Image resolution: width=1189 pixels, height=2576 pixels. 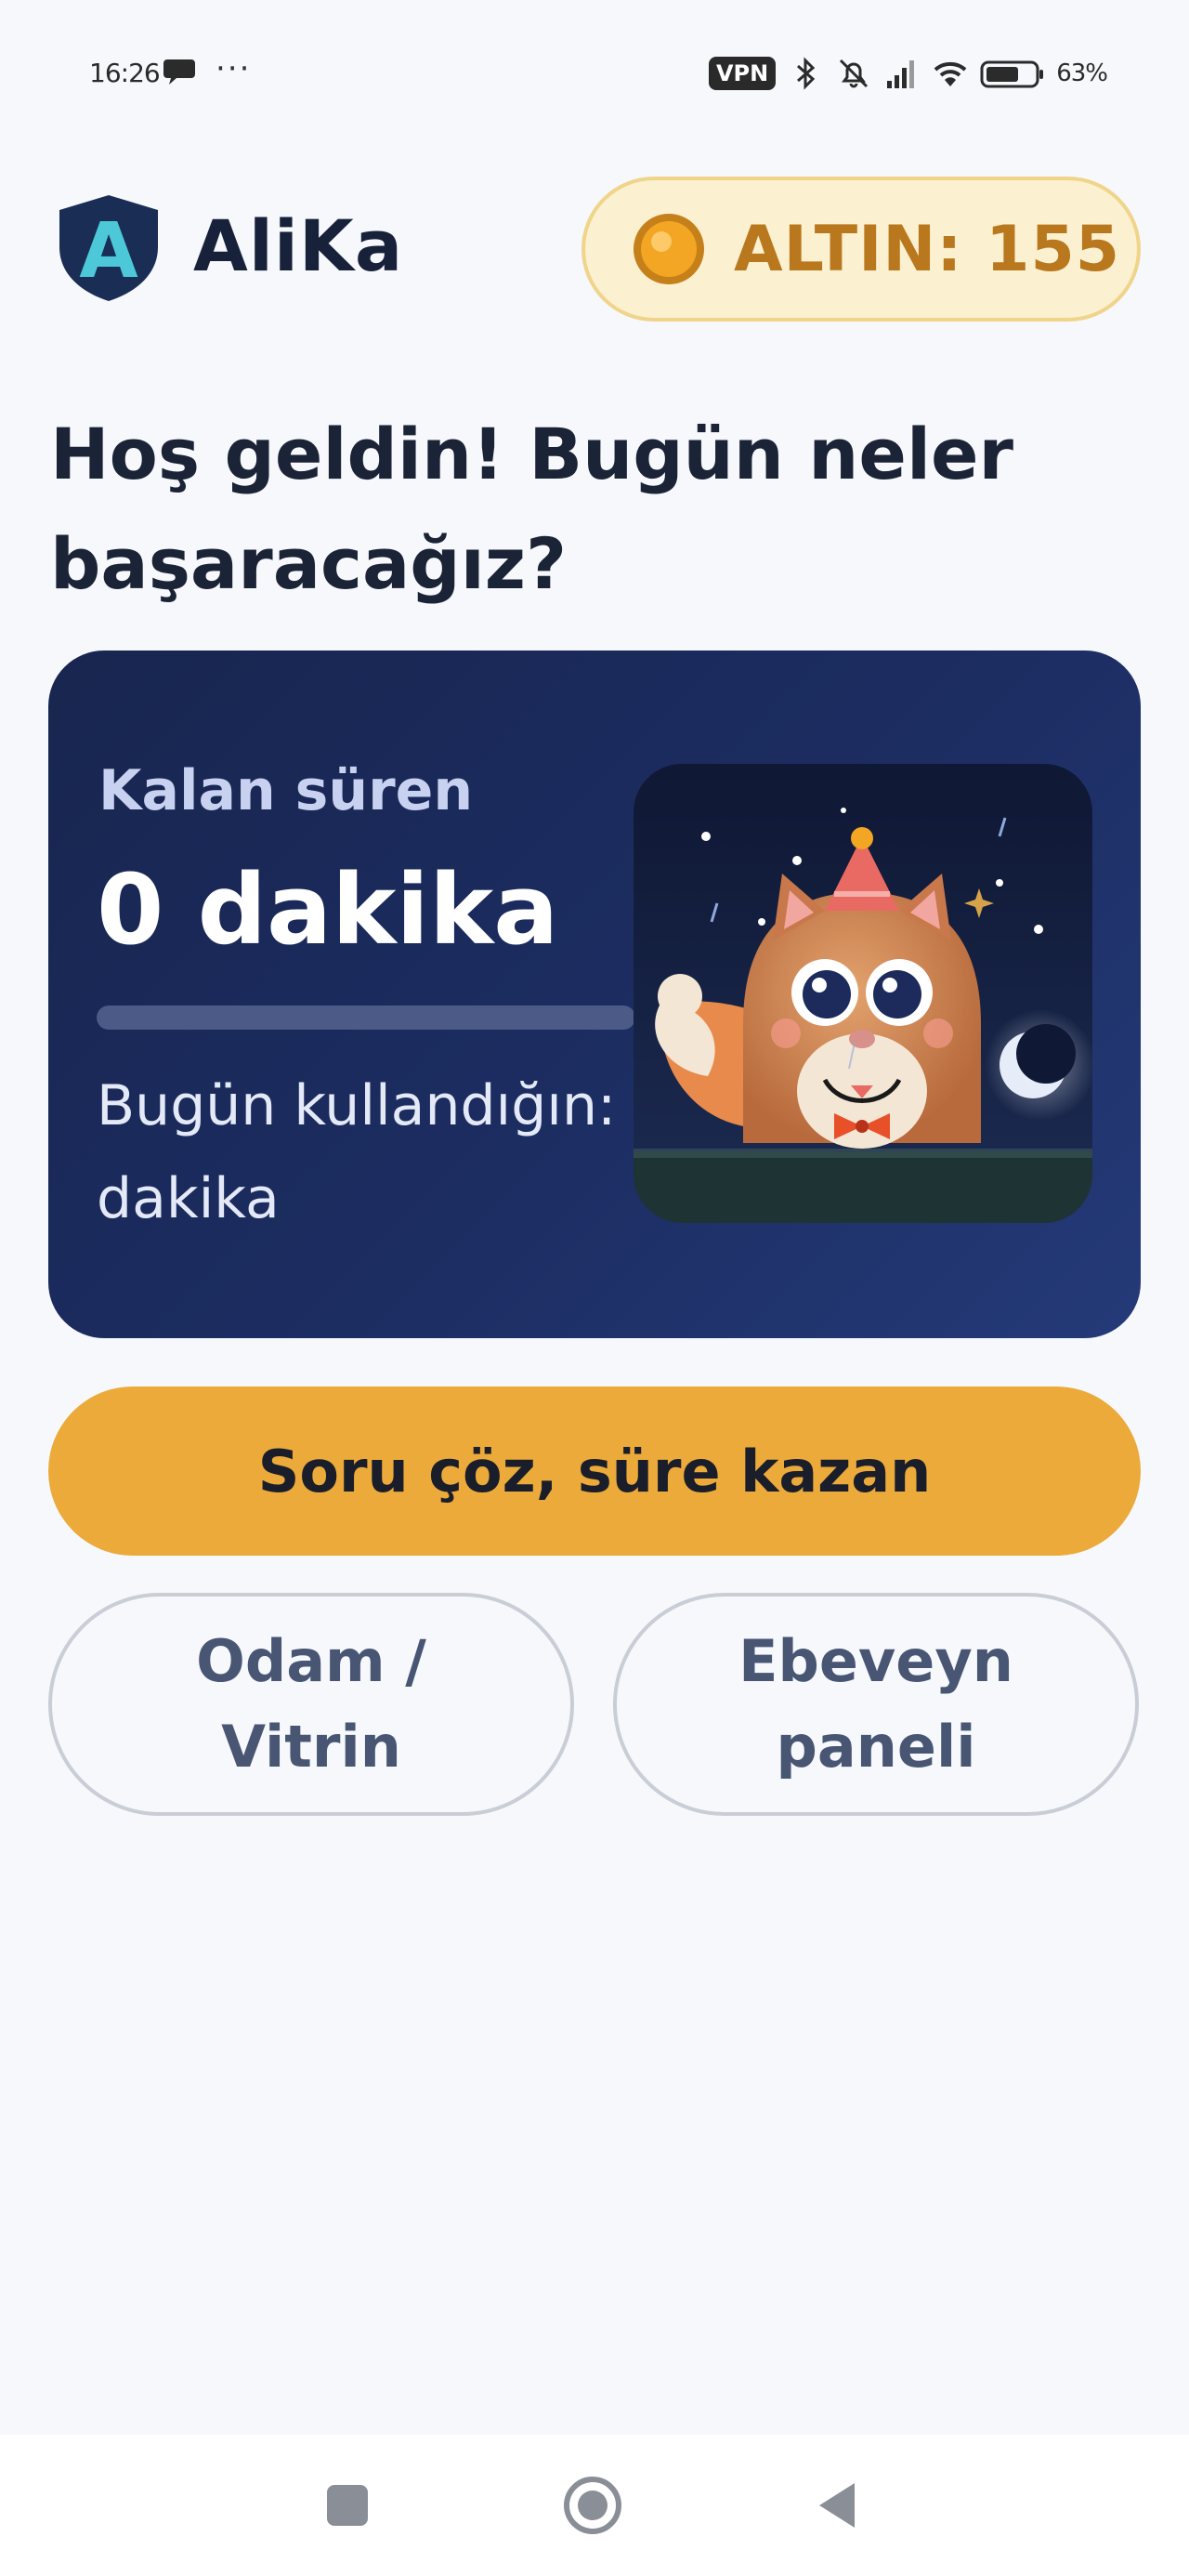 I want to click on vpn-badge: VPN, so click(x=742, y=73).